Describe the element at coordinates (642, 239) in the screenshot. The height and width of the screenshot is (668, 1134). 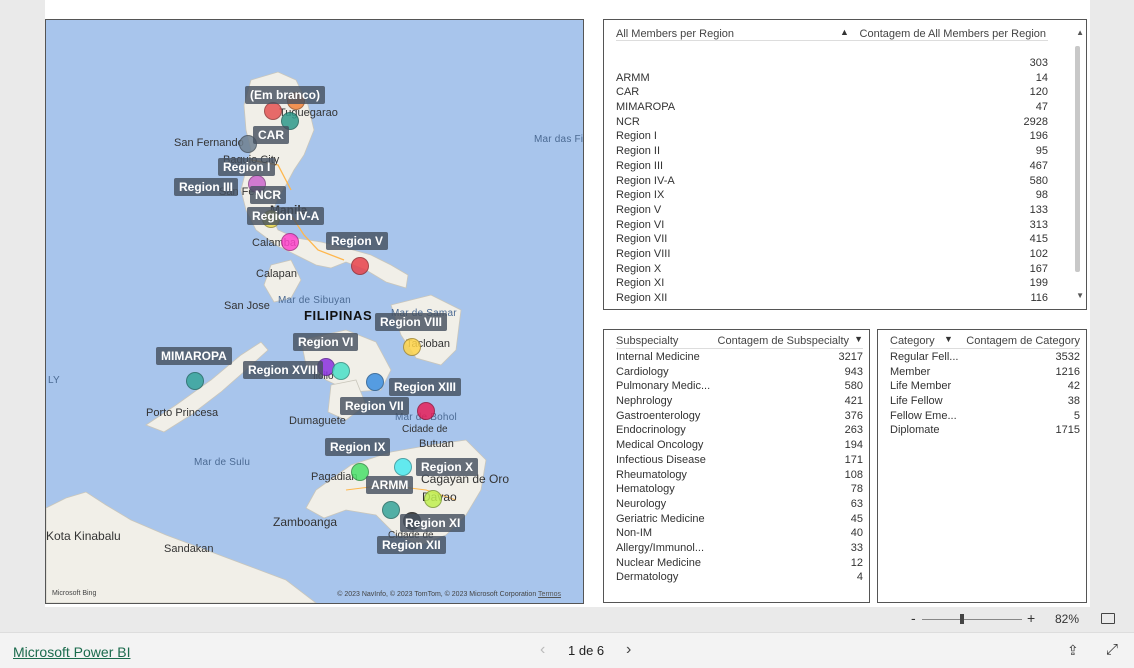
I see `row-label: Region VII` at that location.